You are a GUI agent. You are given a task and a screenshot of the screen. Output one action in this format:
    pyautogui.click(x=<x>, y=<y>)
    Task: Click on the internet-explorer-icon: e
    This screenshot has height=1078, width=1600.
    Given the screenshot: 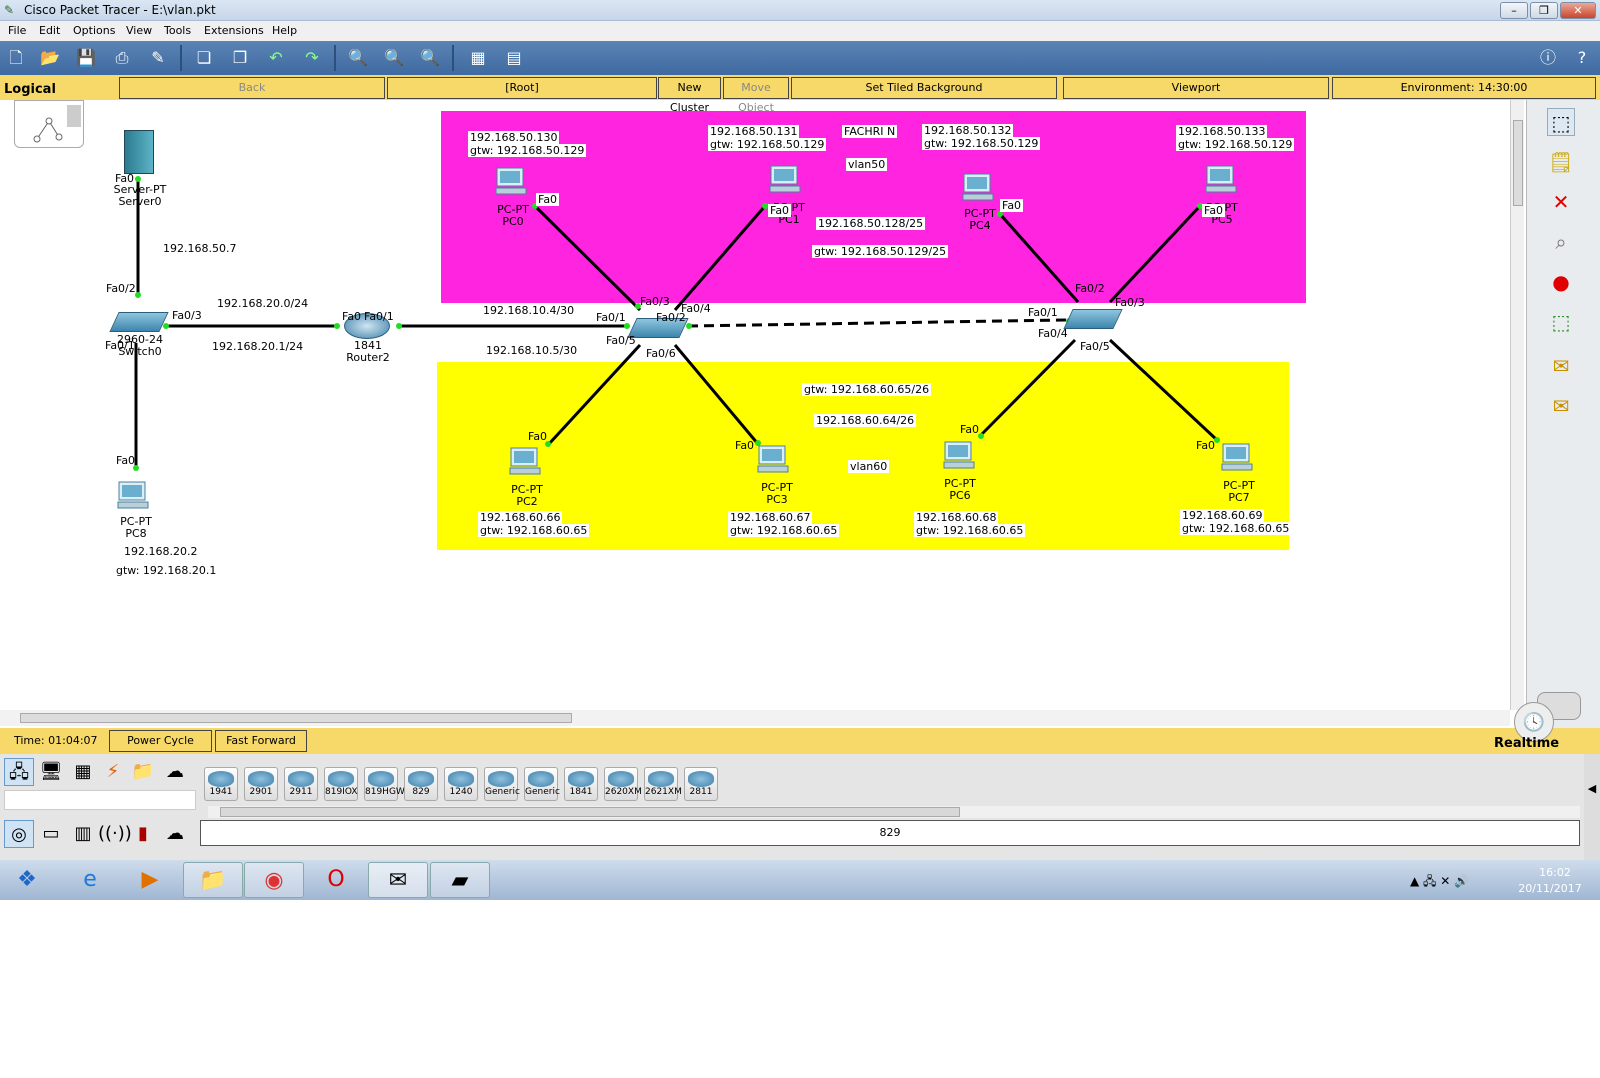 What is the action you would take?
    pyautogui.click(x=90, y=880)
    